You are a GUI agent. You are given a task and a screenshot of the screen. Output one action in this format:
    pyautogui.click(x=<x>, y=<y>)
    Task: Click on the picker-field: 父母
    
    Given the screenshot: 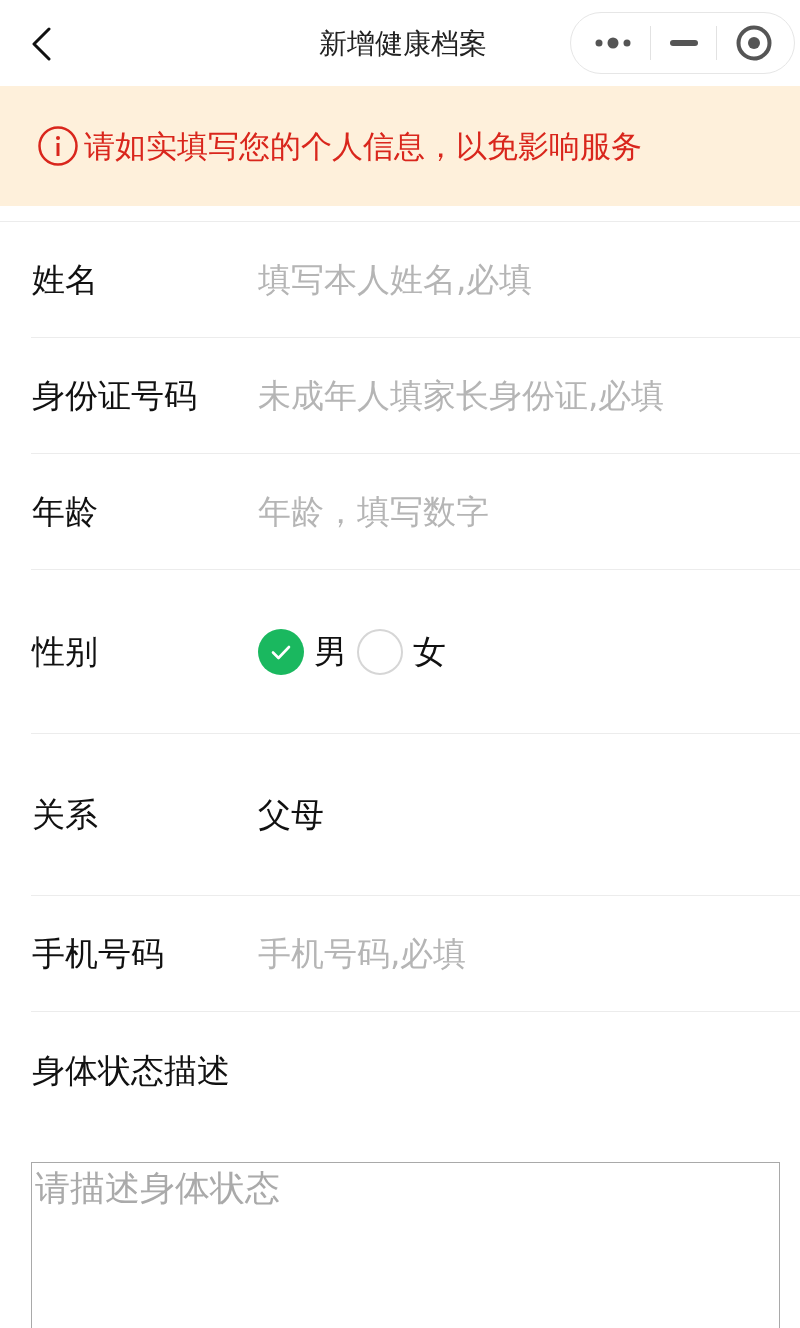 What is the action you would take?
    pyautogui.click(x=291, y=814)
    